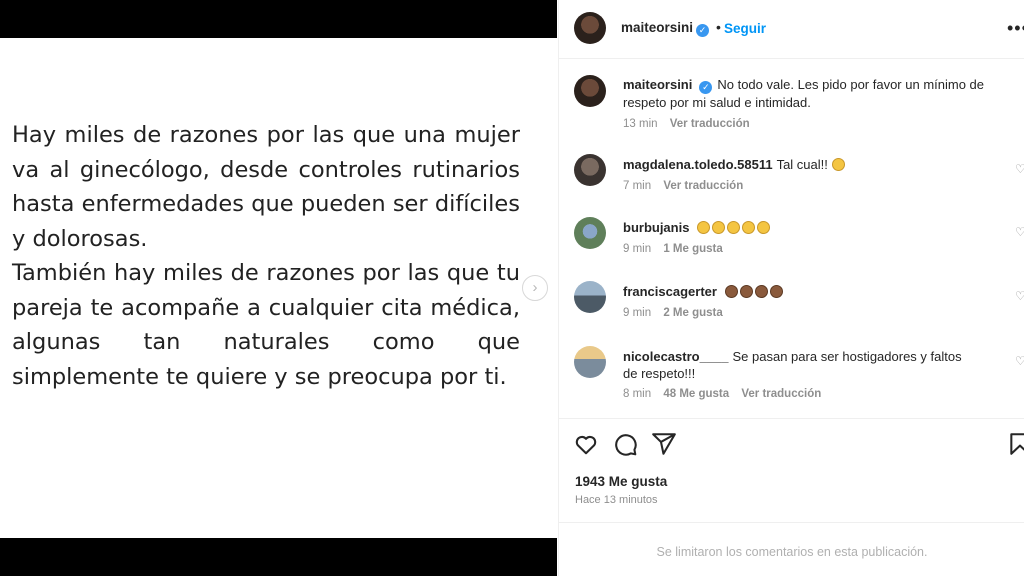  Describe the element at coordinates (637, 186) in the screenshot. I see `comment-time: 7 min` at that location.